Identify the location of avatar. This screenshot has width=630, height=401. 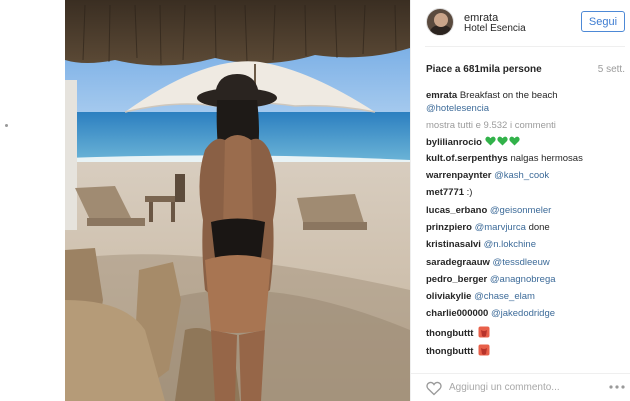
(440, 22).